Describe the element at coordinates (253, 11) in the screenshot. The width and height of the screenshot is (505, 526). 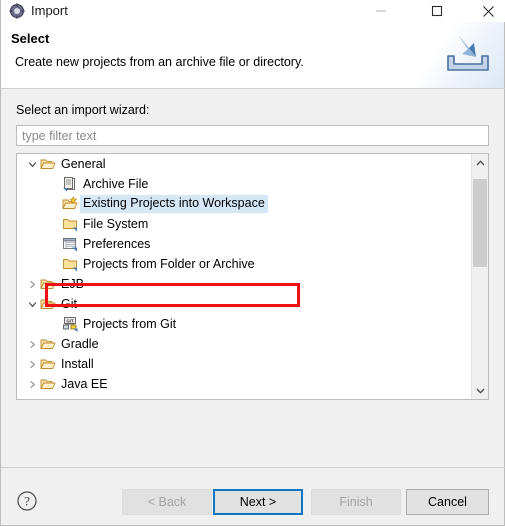
I see `title-bar: Import` at that location.